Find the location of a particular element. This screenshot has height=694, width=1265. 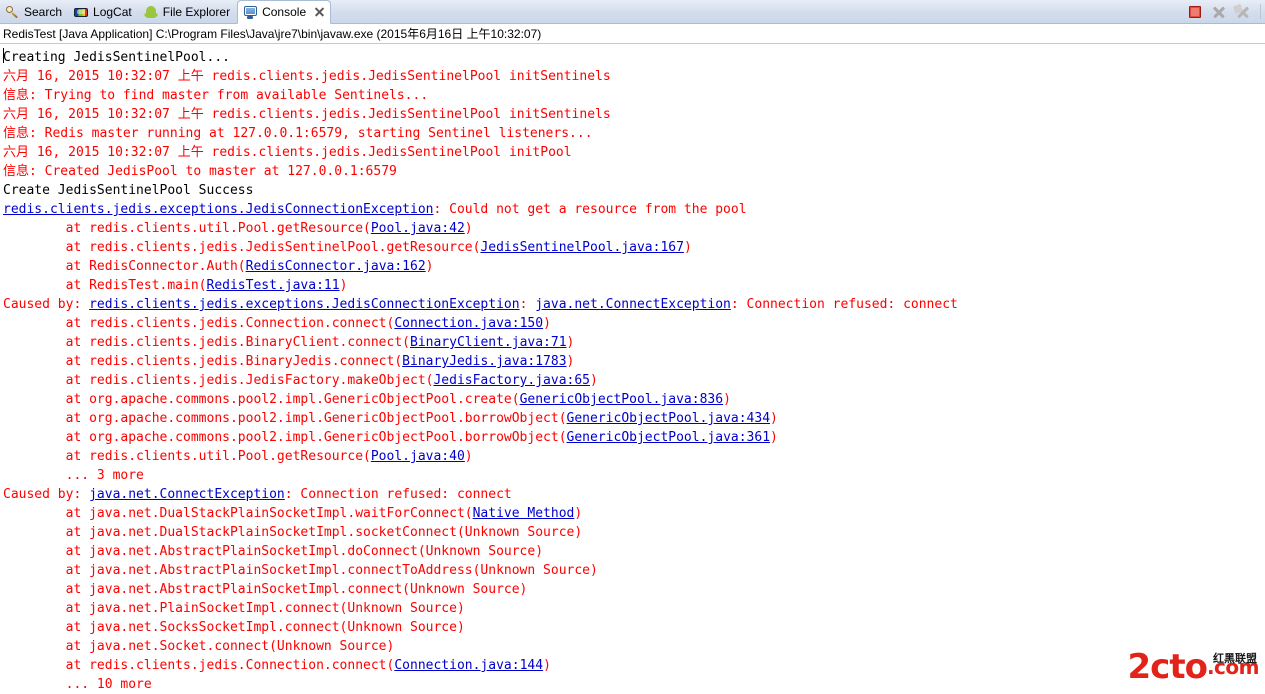

tab-console: Console is located at coordinates (284, 12).